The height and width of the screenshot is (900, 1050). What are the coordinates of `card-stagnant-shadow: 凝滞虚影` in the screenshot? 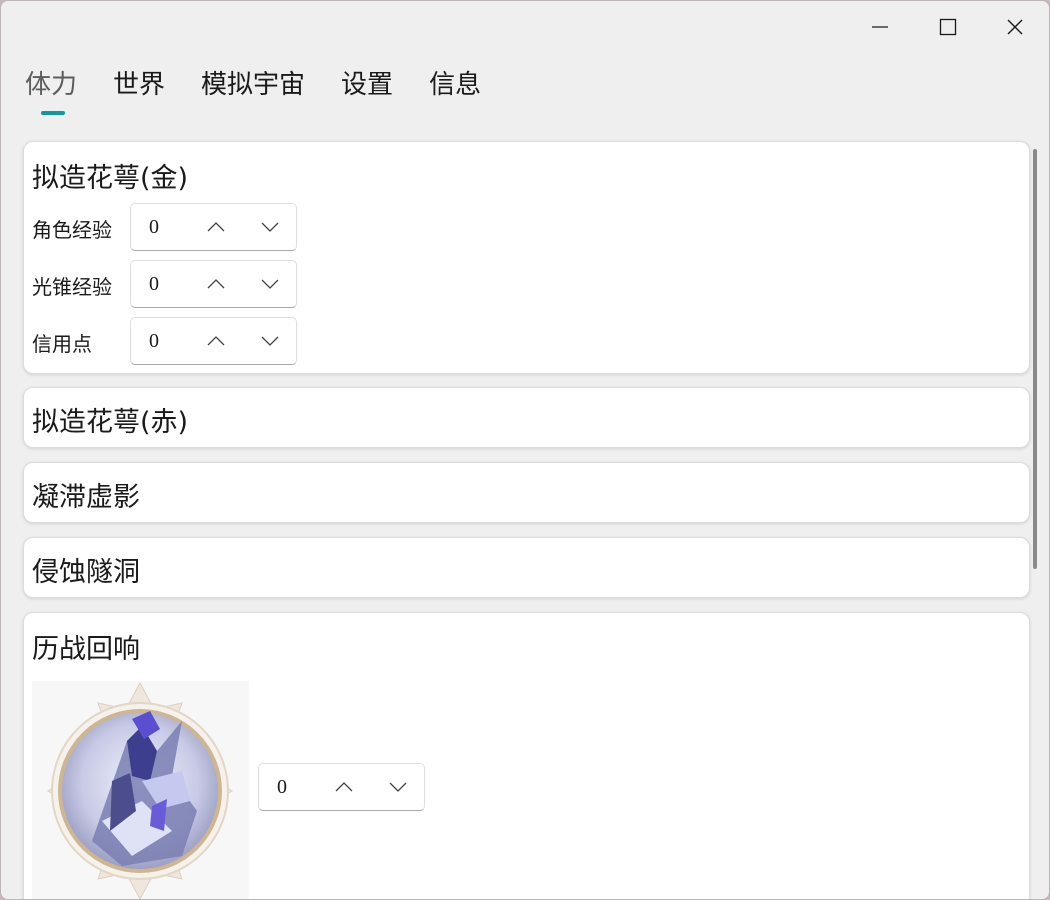 It's located at (526, 492).